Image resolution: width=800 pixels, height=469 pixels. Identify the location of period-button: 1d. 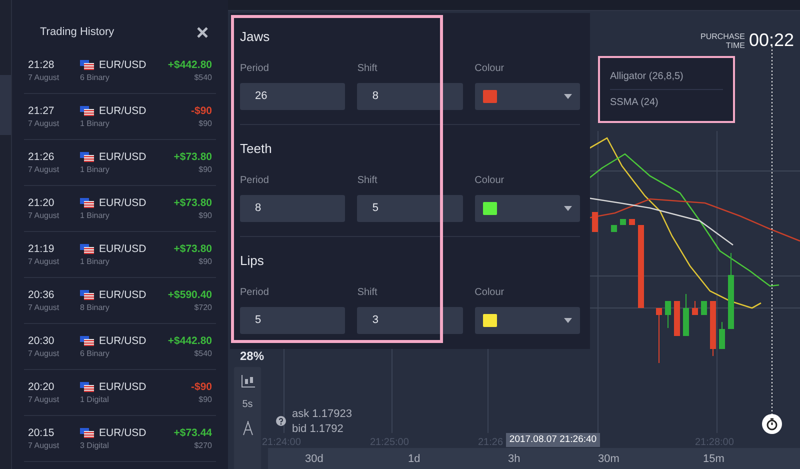
(414, 459).